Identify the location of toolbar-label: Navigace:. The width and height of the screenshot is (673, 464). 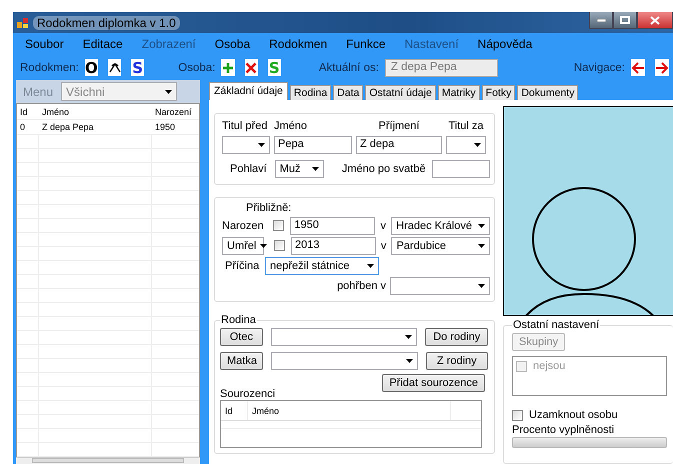
(599, 68).